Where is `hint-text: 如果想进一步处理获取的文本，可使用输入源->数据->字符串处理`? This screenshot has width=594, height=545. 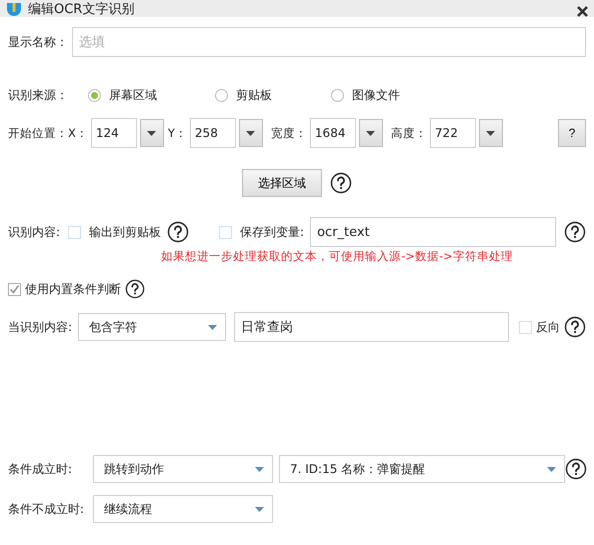
hint-text: 如果想进一步处理获取的文本，可使用输入源->数据->字符串处理 is located at coordinates (337, 256).